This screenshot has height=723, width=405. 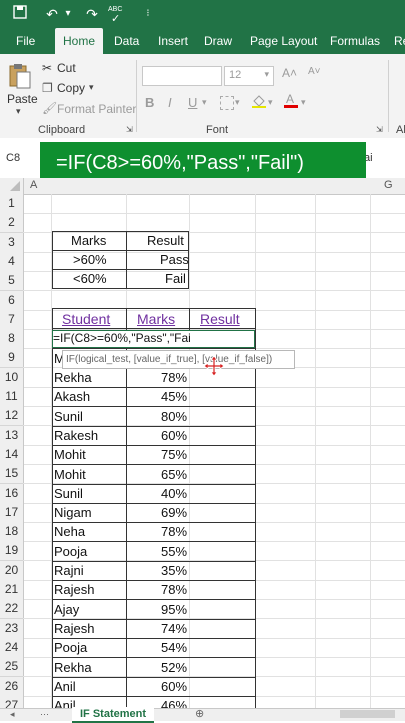 What do you see at coordinates (122, 338) in the screenshot?
I see `editing-formula-text: =IF(C8>=60%,"Pass","Fai` at bounding box center [122, 338].